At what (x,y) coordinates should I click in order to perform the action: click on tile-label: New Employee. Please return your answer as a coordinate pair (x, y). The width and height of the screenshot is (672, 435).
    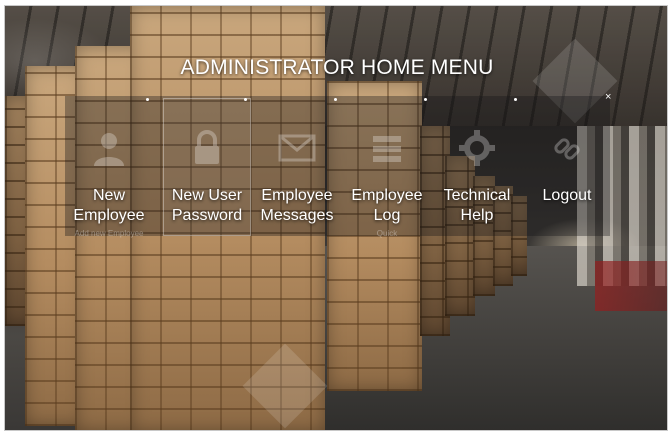
    Looking at the image, I should click on (109, 205).